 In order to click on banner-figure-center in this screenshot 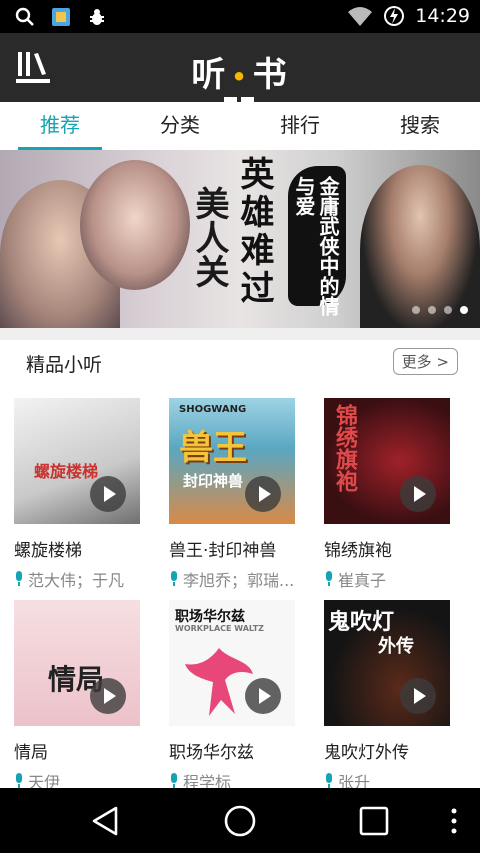, I will do `click(135, 225)`.